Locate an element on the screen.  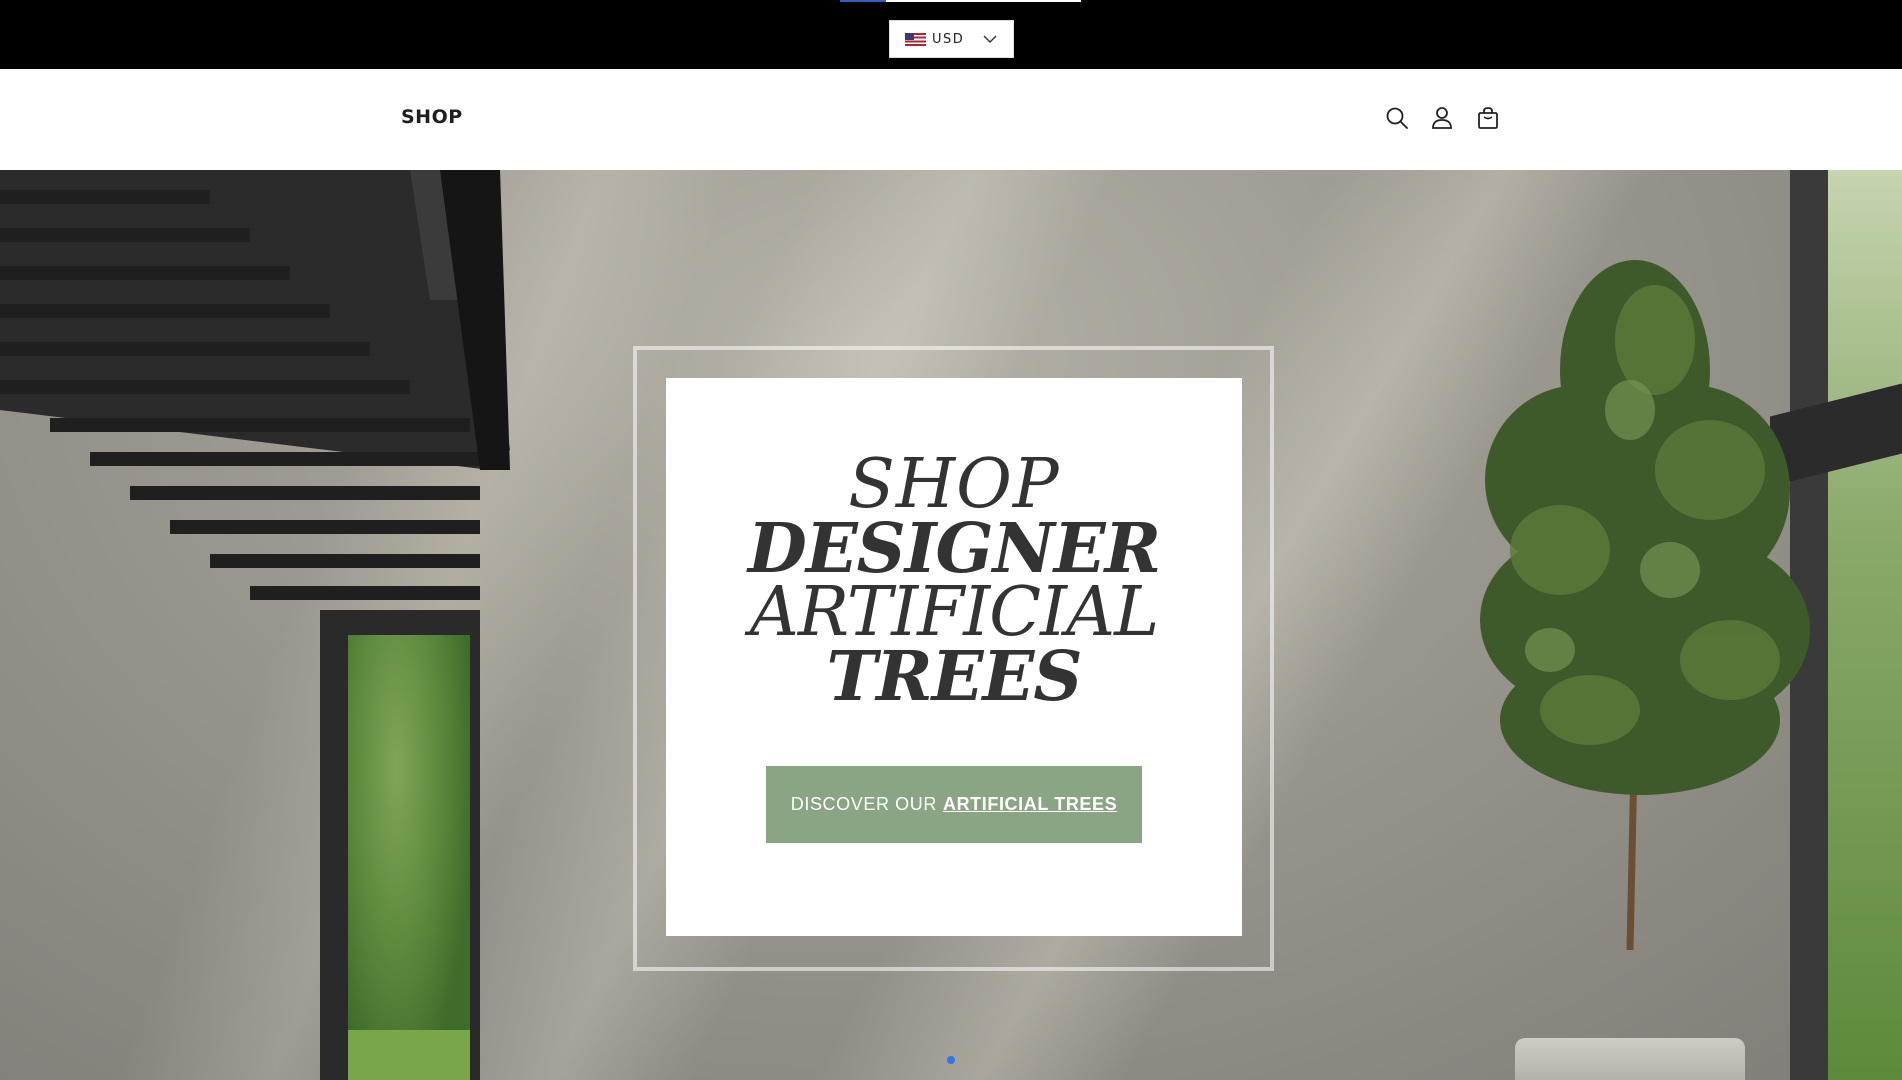
account-icon is located at coordinates (1442, 118).